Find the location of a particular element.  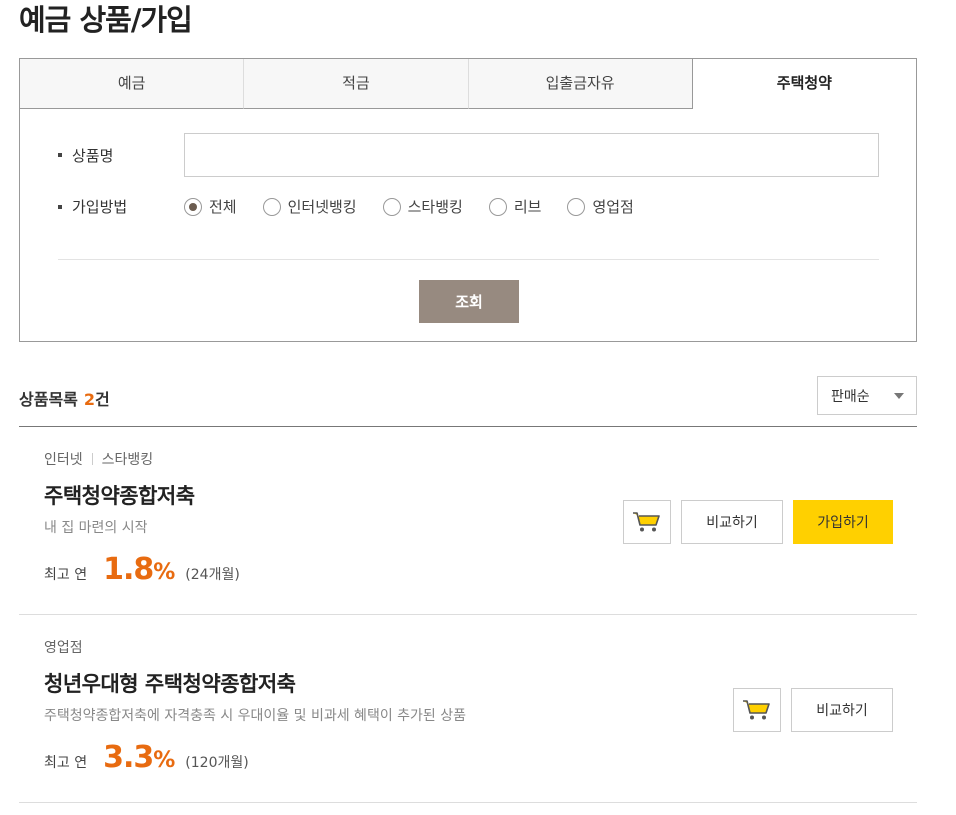

product-channels: 인터넷 스타뱅킹 is located at coordinates (98, 459).